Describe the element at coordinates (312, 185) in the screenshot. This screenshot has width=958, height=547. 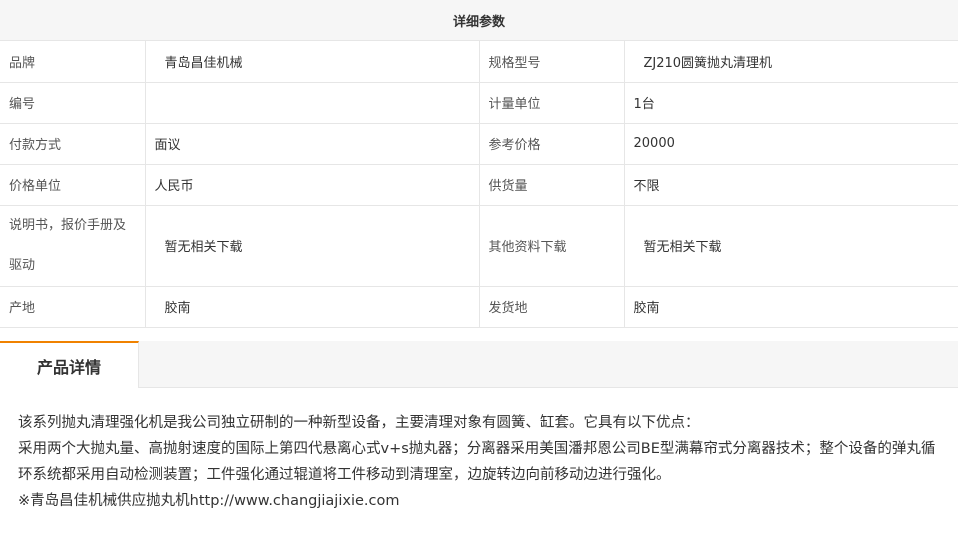
I see `param-value: 人民币` at that location.